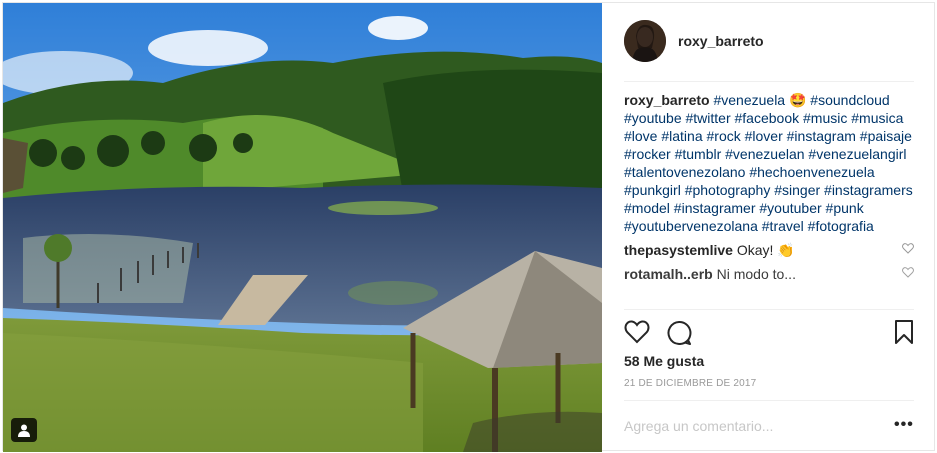 This screenshot has width=937, height=453. I want to click on like-count: 58 Me gusta, so click(664, 361).